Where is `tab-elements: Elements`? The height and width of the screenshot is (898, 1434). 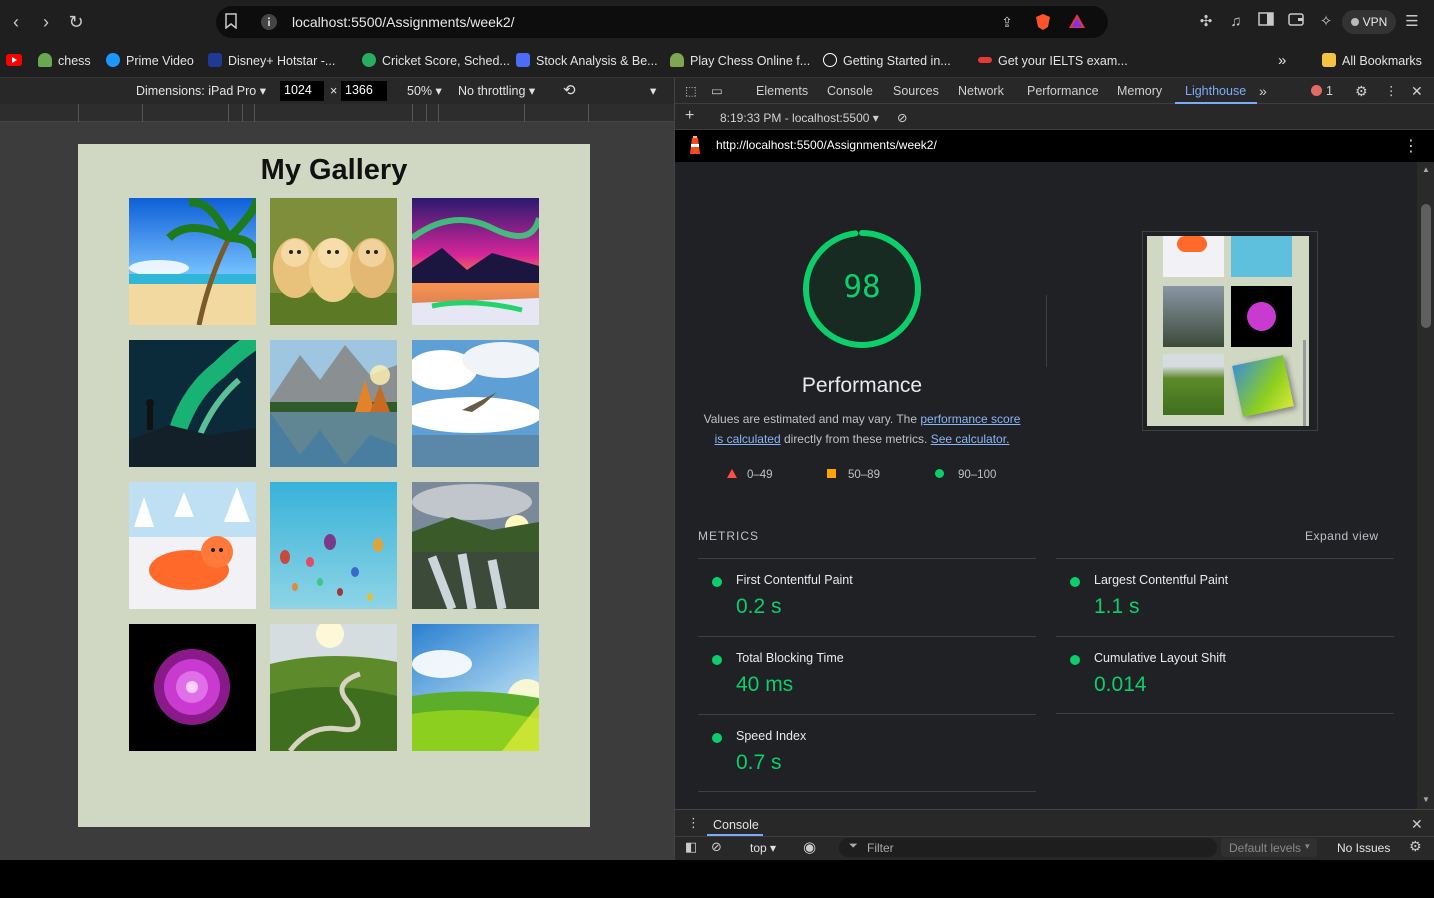 tab-elements: Elements is located at coordinates (782, 91).